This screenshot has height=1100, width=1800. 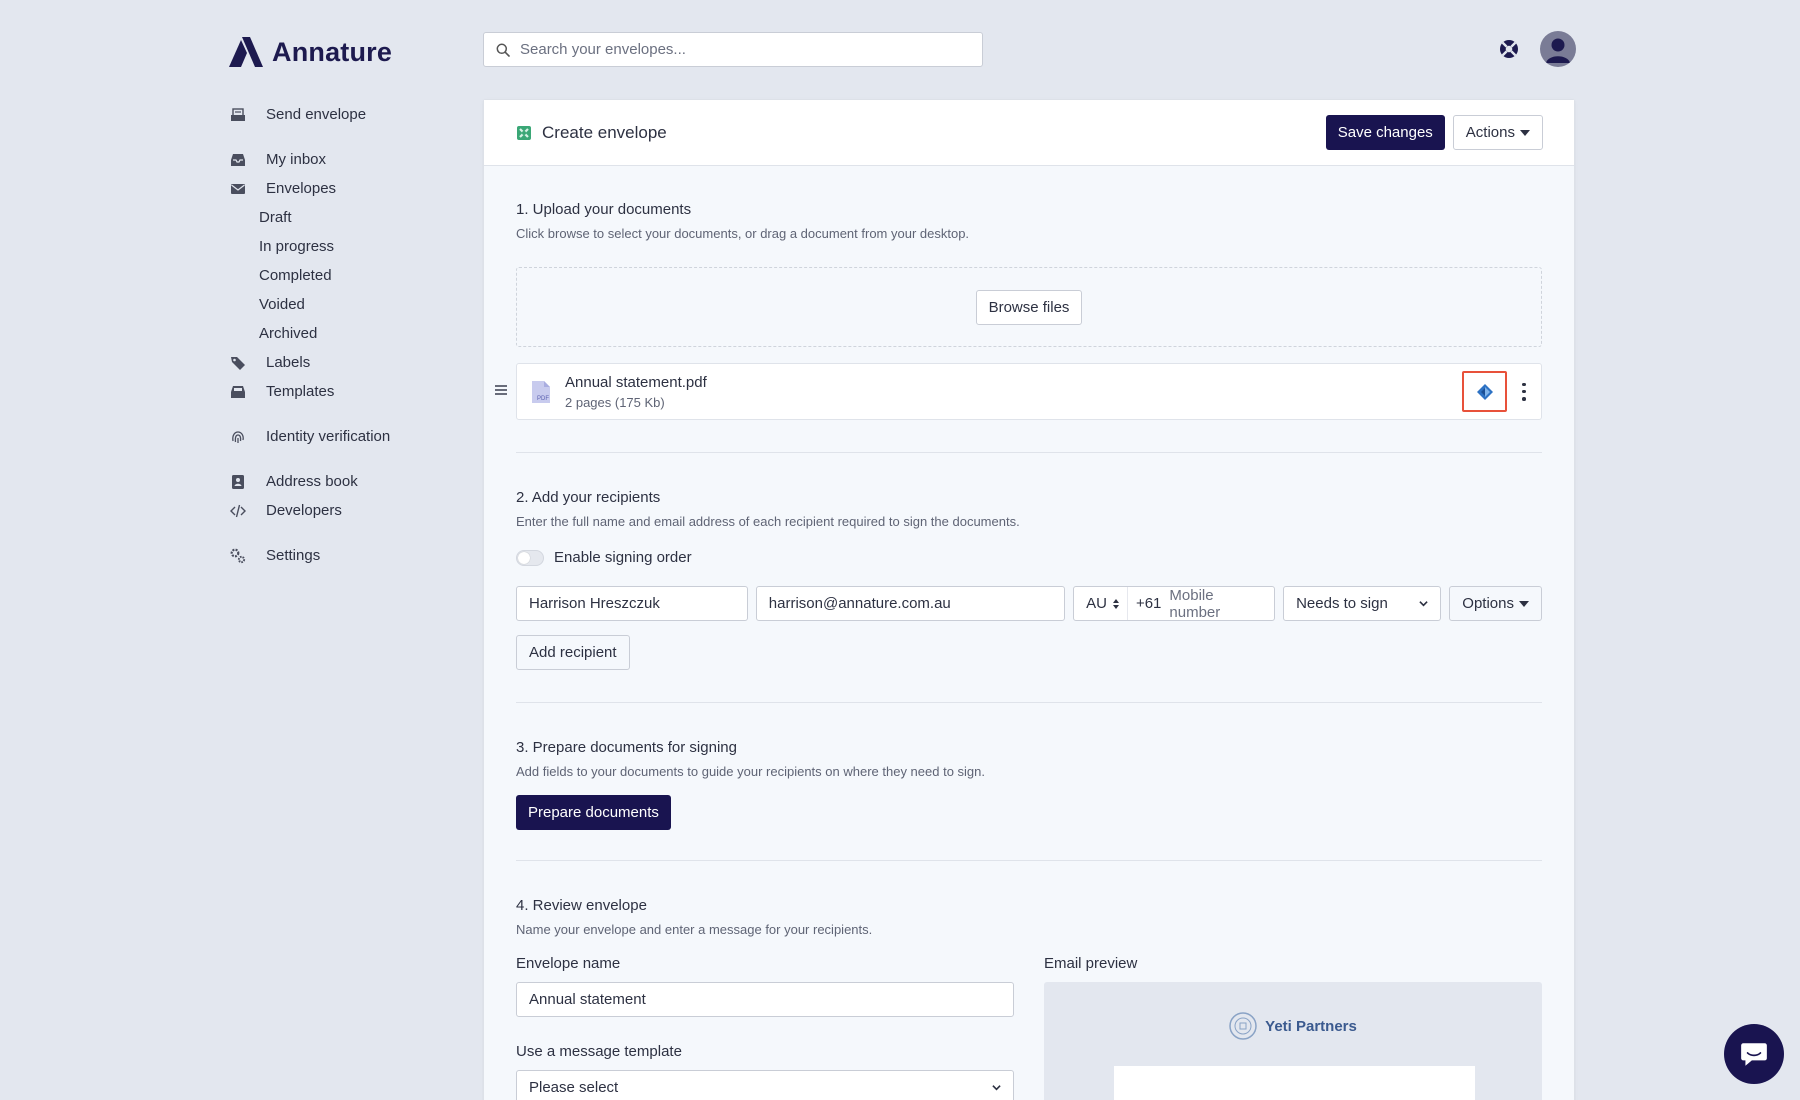 I want to click on sidebar-item-identity-verification: Identity verification, so click(x=348, y=436).